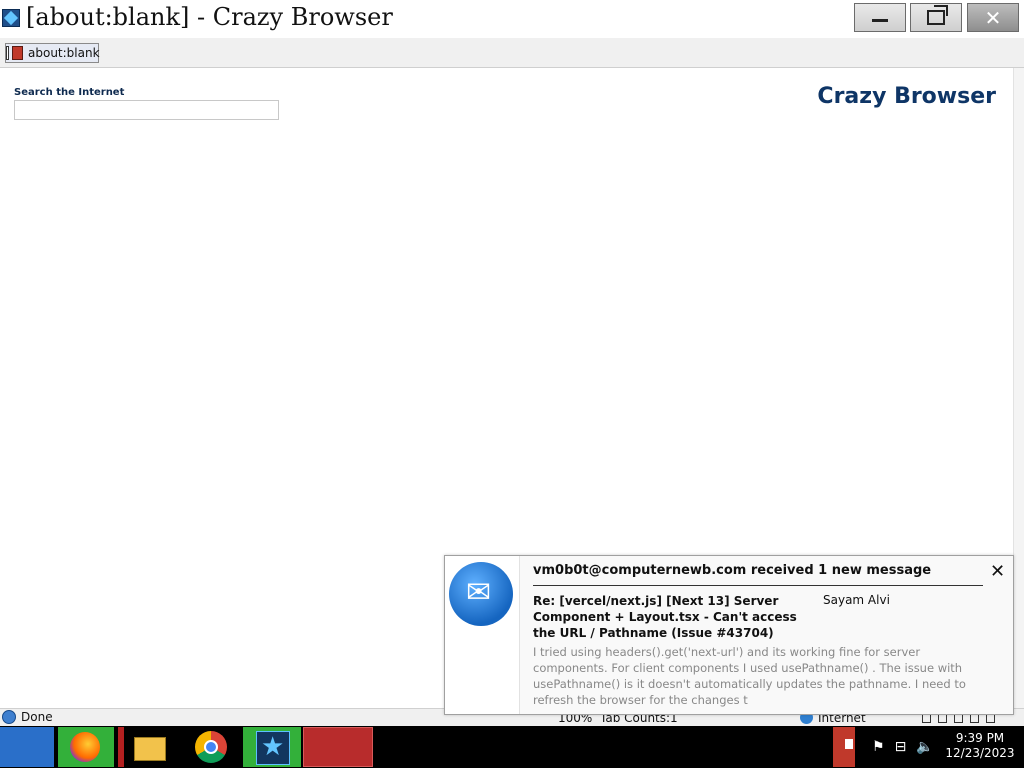 Image resolution: width=1024 pixels, height=768 pixels. I want to click on restore-button, so click(936, 17).